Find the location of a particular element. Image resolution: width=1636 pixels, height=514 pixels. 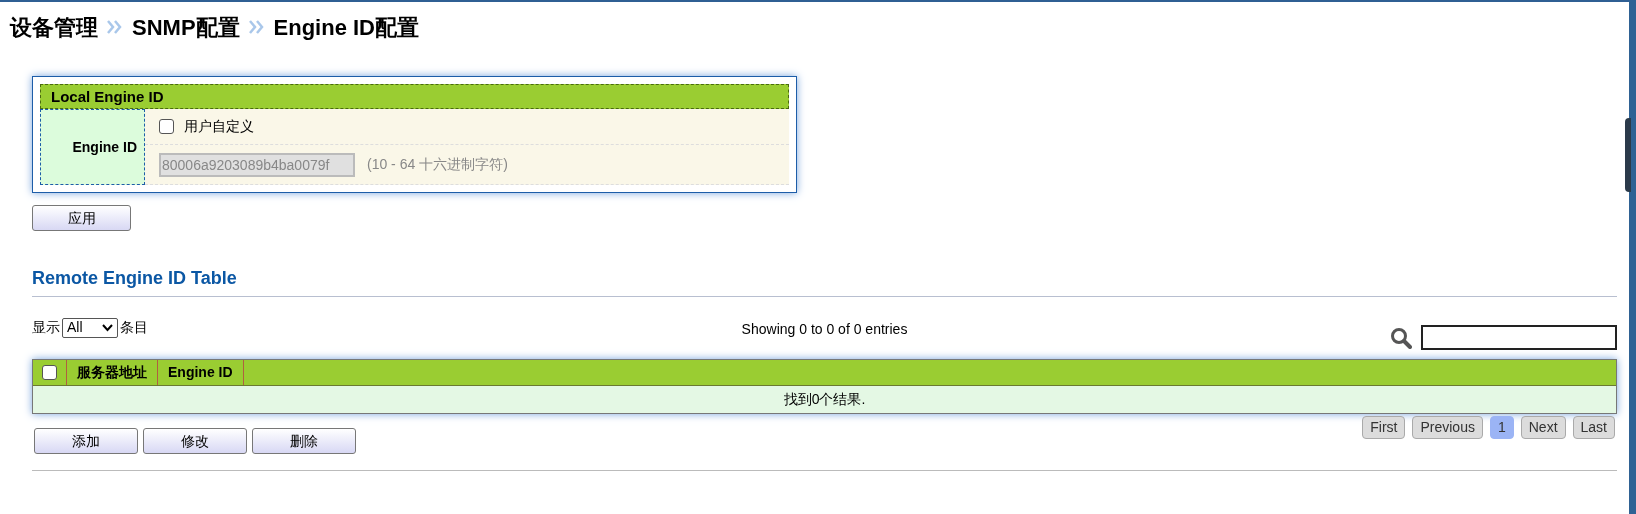

page-length-select: All is located at coordinates (90, 327).